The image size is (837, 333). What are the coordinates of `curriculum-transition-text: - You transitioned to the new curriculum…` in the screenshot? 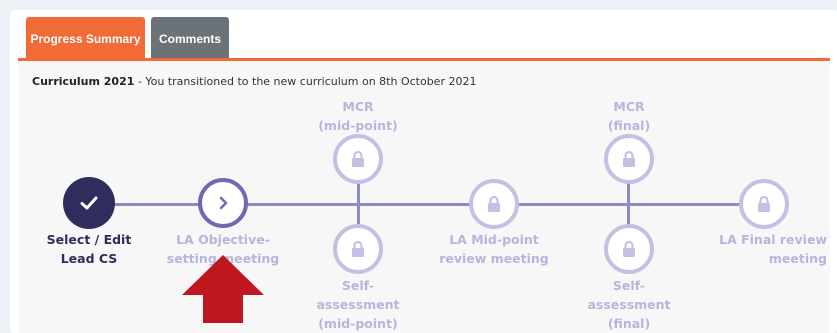 It's located at (305, 81).